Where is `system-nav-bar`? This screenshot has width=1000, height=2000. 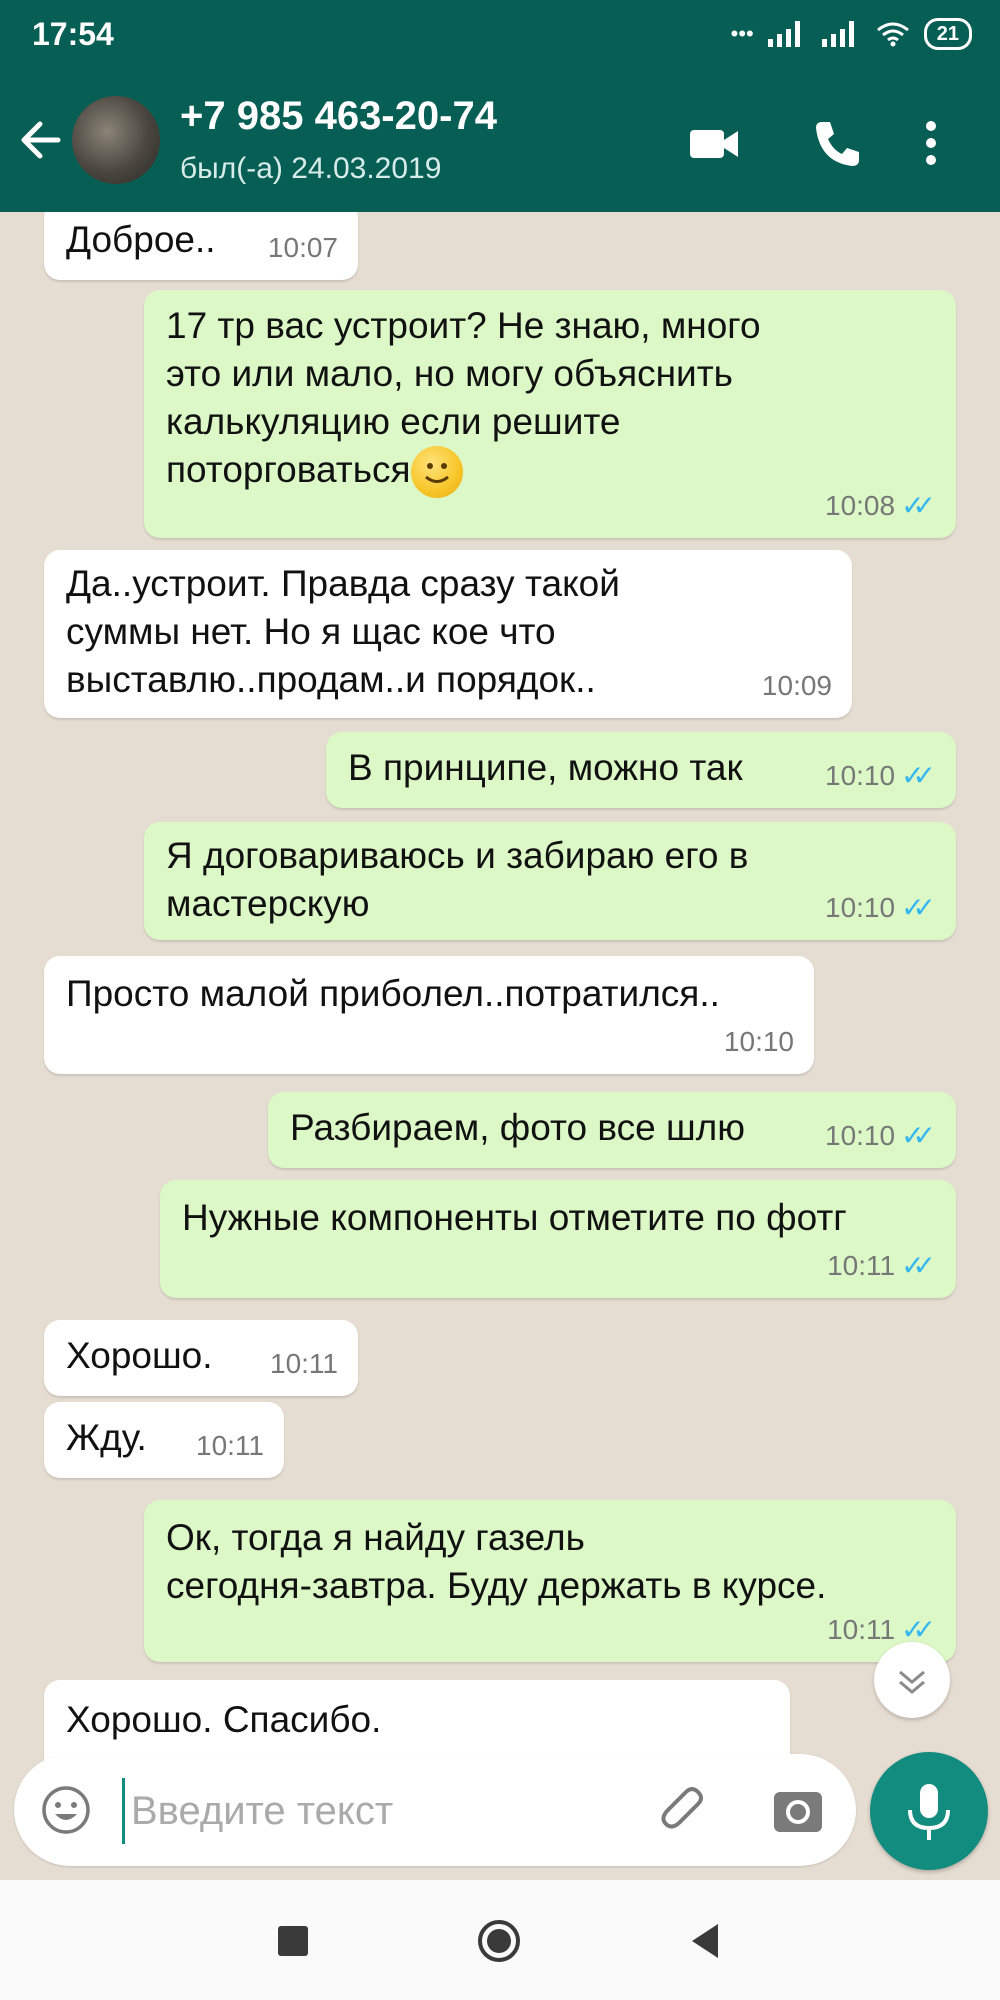
system-nav-bar is located at coordinates (500, 1940).